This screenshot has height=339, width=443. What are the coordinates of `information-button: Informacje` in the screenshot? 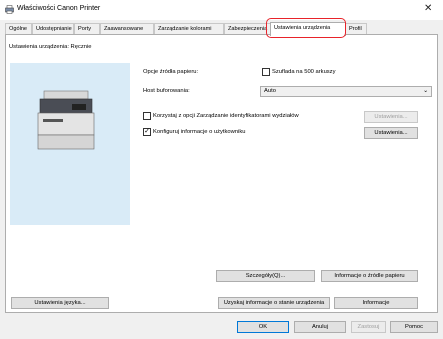 It's located at (376, 303).